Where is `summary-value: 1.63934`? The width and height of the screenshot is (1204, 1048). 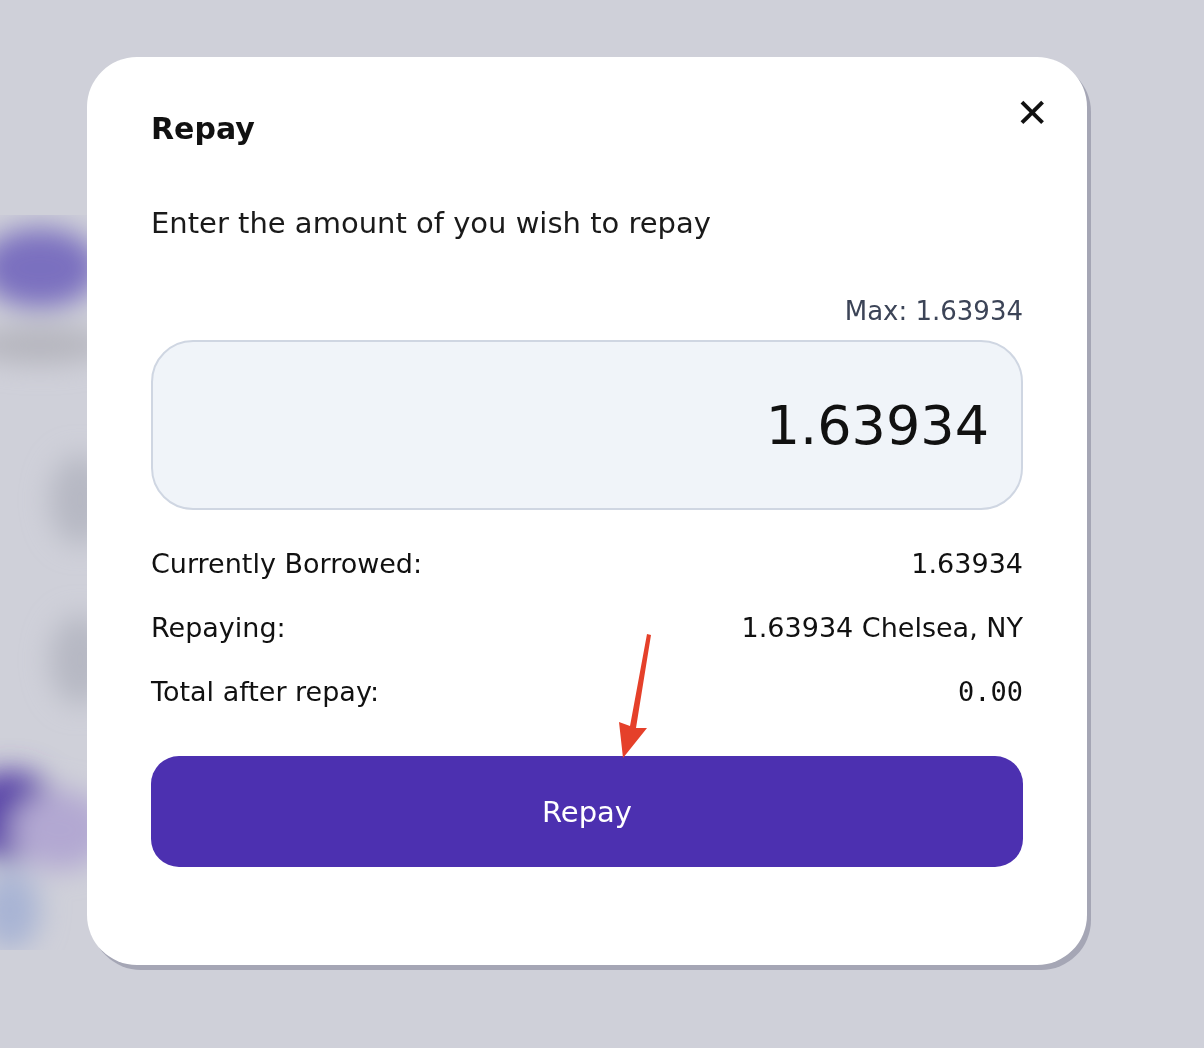 summary-value: 1.63934 is located at coordinates (967, 564).